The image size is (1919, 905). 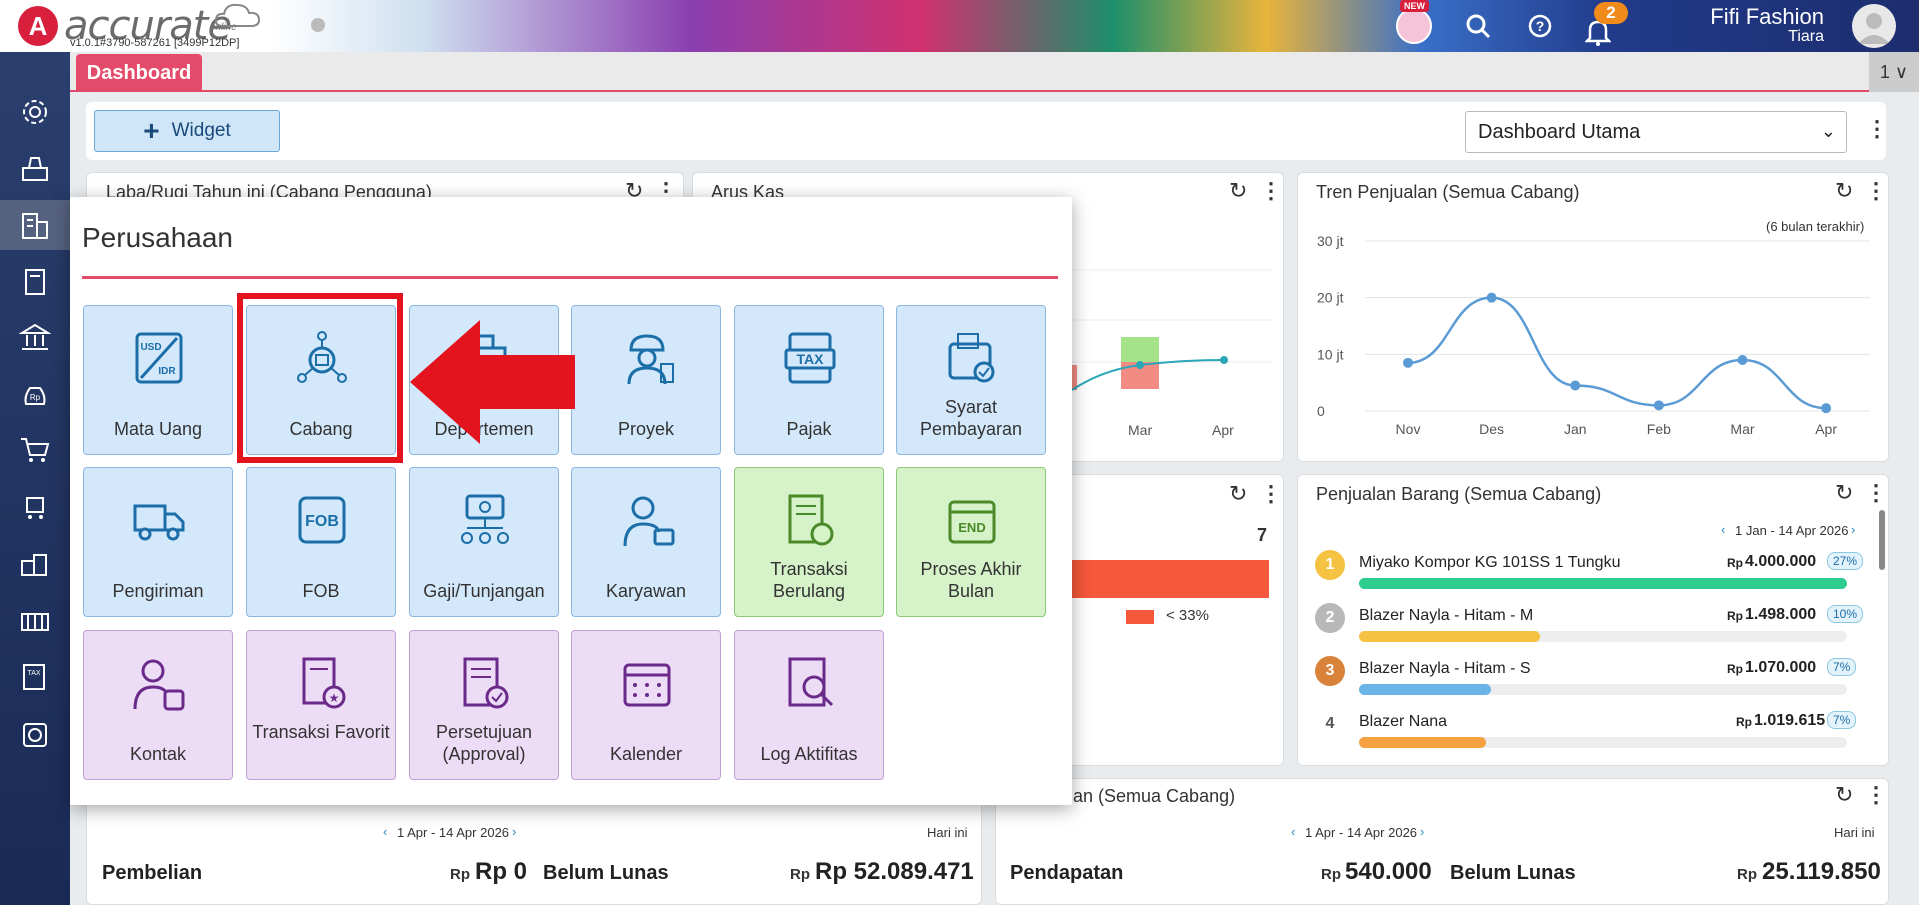 I want to click on currency-usd-idr-icon: USD IDR, so click(x=159, y=358).